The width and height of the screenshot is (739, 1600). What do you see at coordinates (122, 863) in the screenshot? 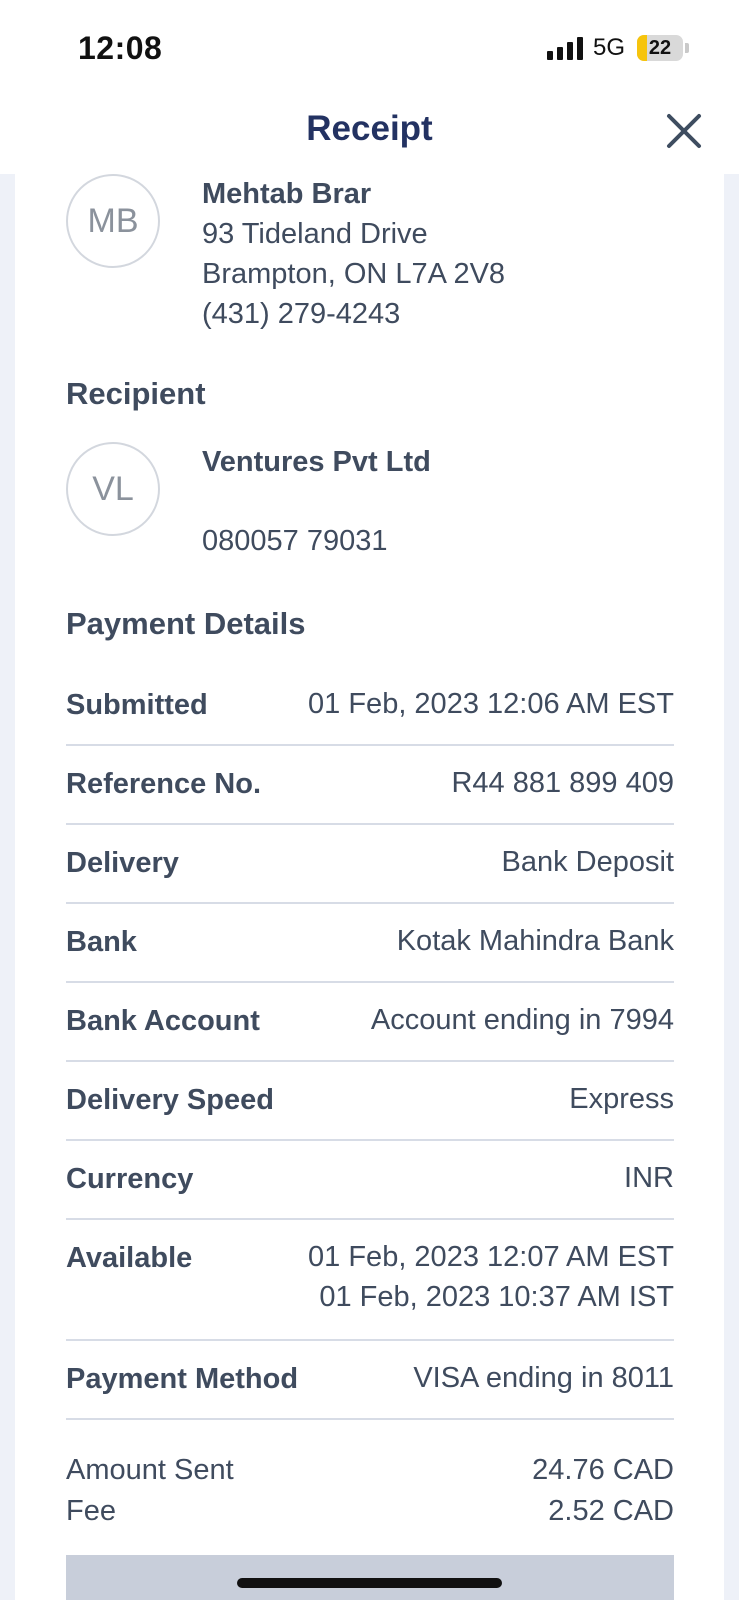
I see `detail-label: Delivery` at bounding box center [122, 863].